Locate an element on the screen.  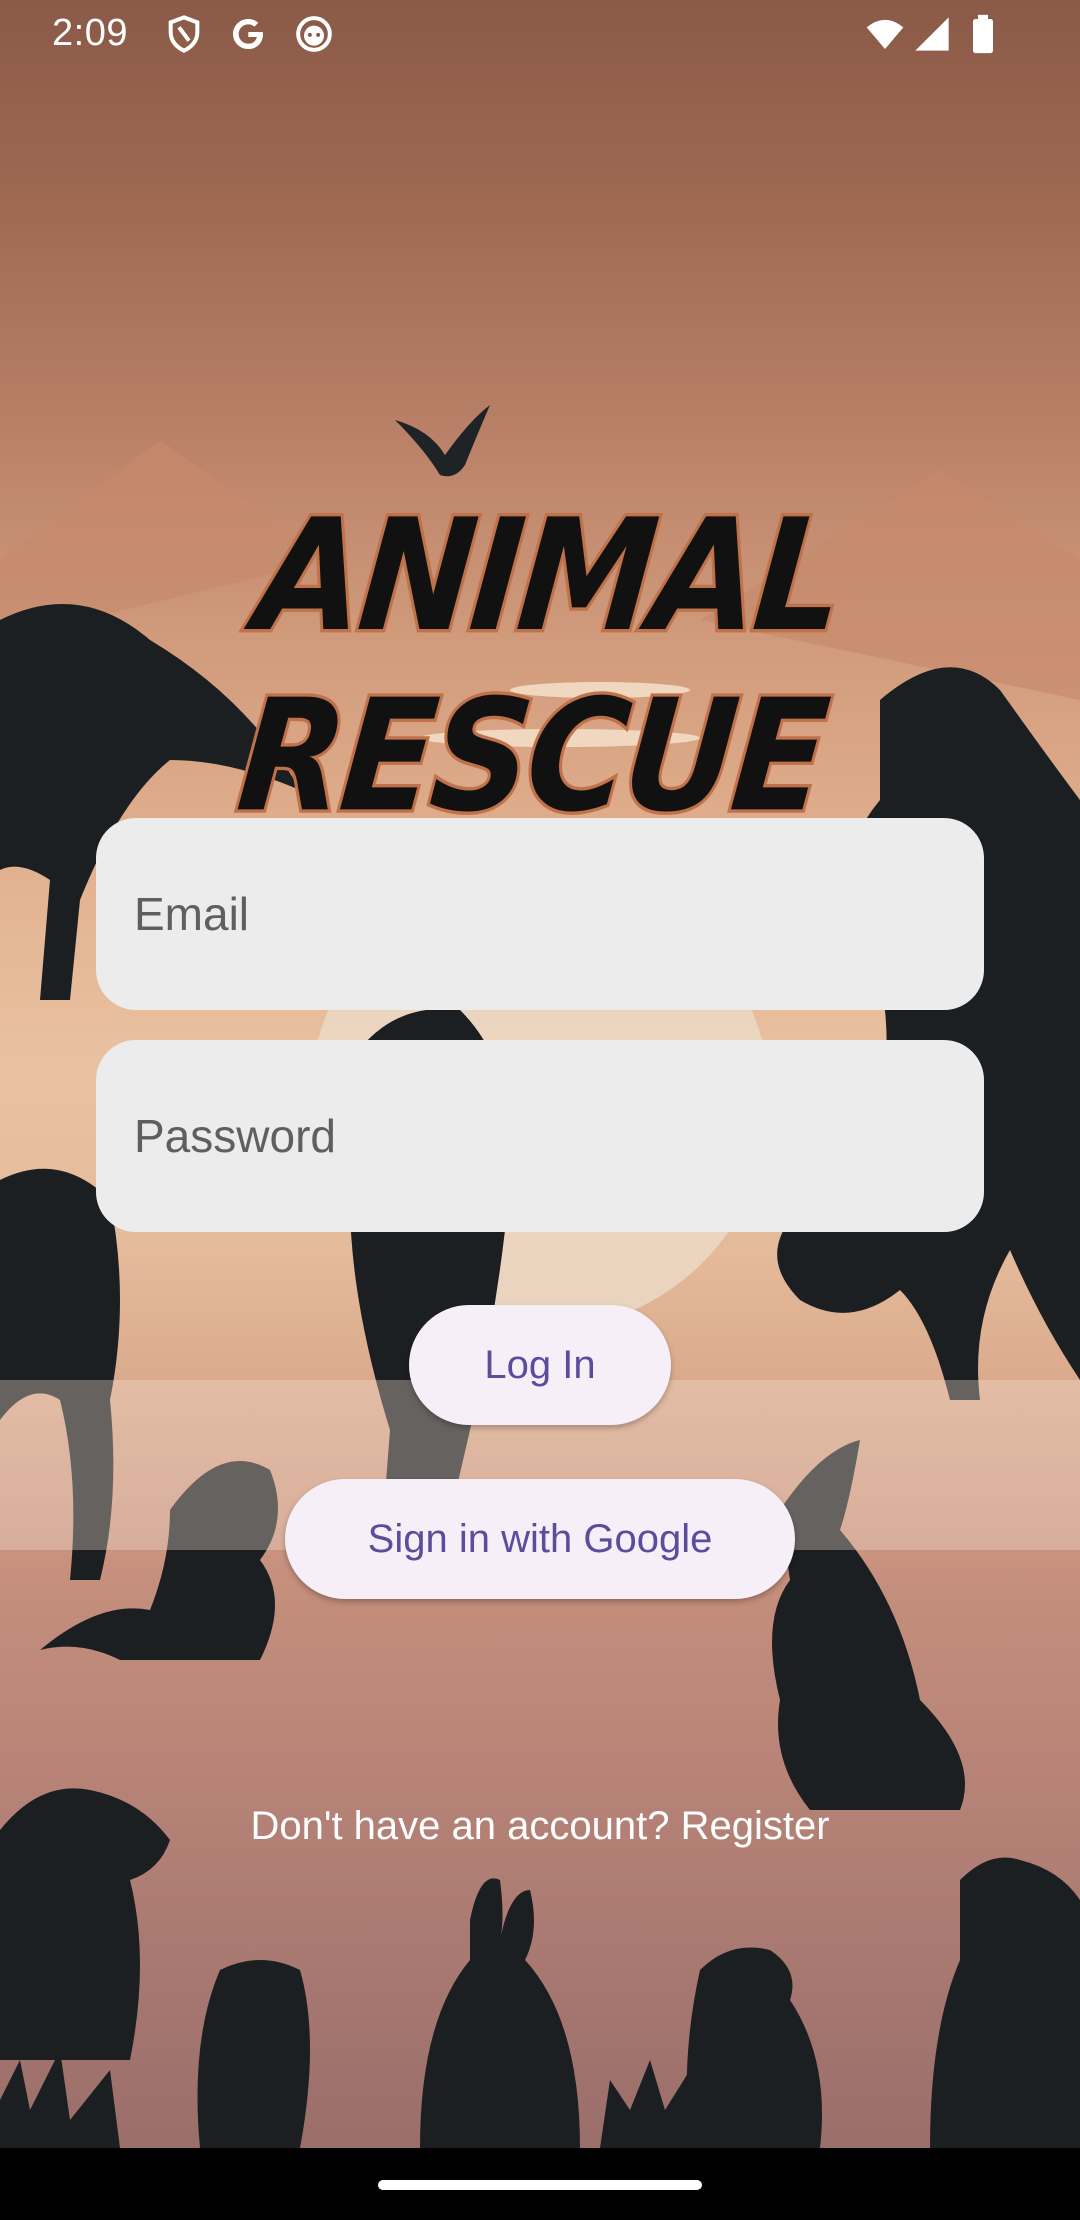
google-g-icon is located at coordinates (248, 34).